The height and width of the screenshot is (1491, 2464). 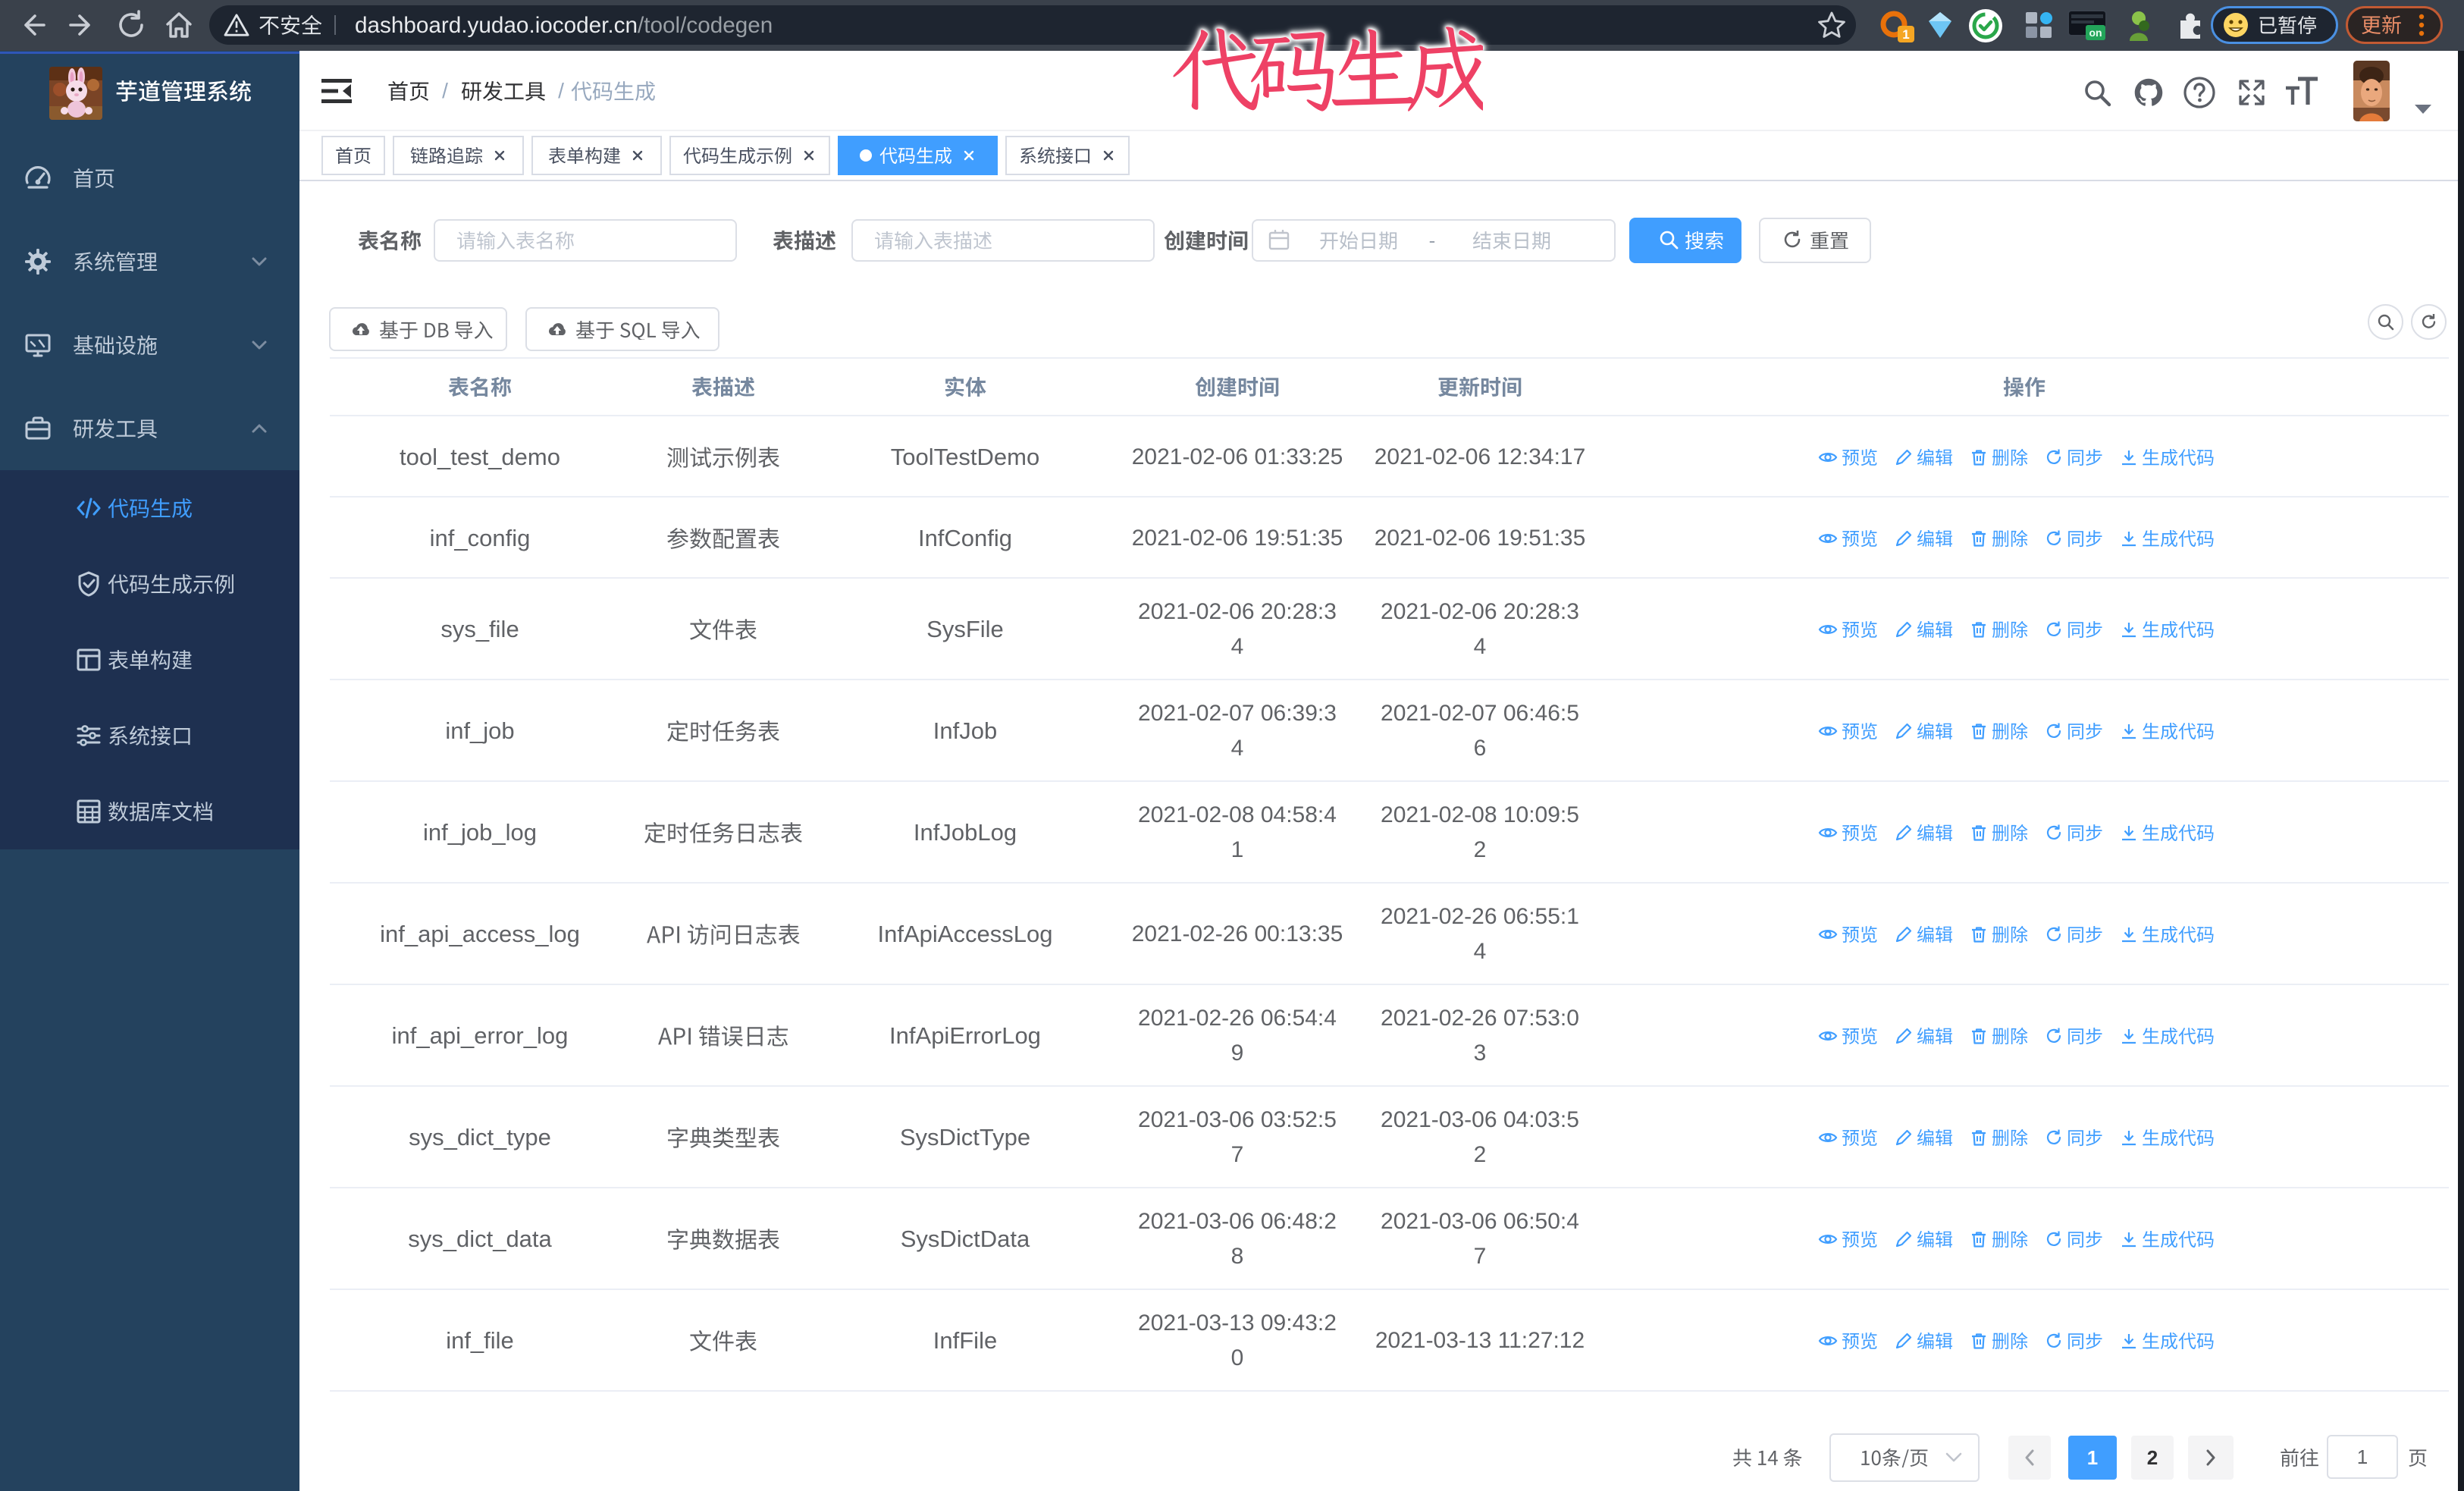 I want to click on svg-text: 1, so click(x=1906, y=34).